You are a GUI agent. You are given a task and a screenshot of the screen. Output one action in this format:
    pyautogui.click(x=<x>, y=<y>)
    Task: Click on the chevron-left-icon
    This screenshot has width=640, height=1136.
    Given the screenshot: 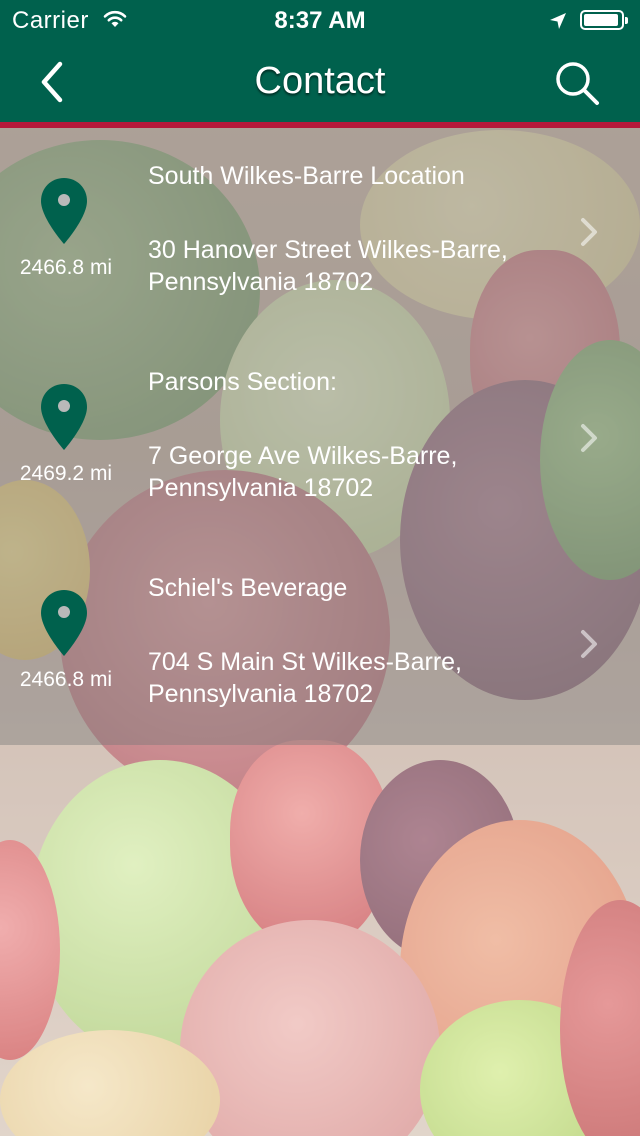 What is the action you would take?
    pyautogui.click(x=52, y=82)
    